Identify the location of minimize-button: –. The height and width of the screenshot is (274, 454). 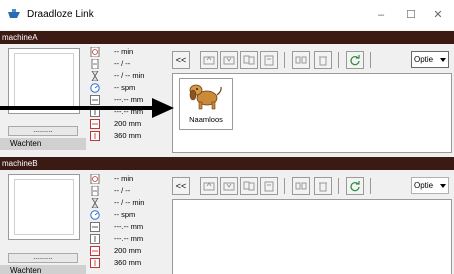
(381, 15).